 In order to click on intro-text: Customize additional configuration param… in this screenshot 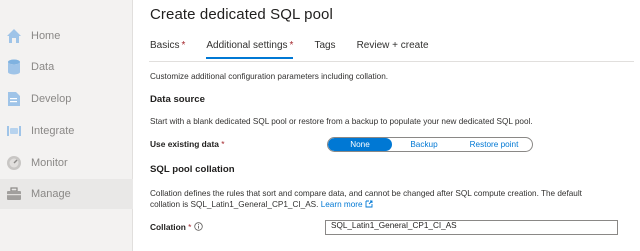, I will do `click(269, 76)`.